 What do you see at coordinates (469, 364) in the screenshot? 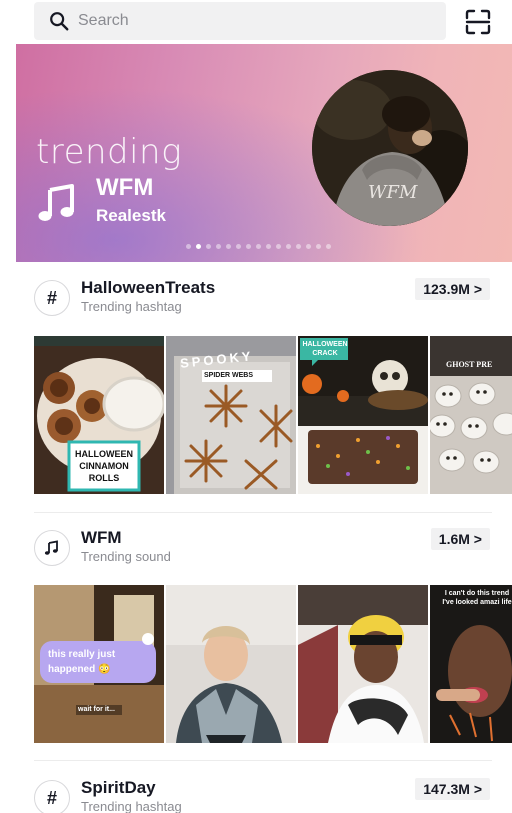
I see `thumbnail-caption: GHOST PRE` at bounding box center [469, 364].